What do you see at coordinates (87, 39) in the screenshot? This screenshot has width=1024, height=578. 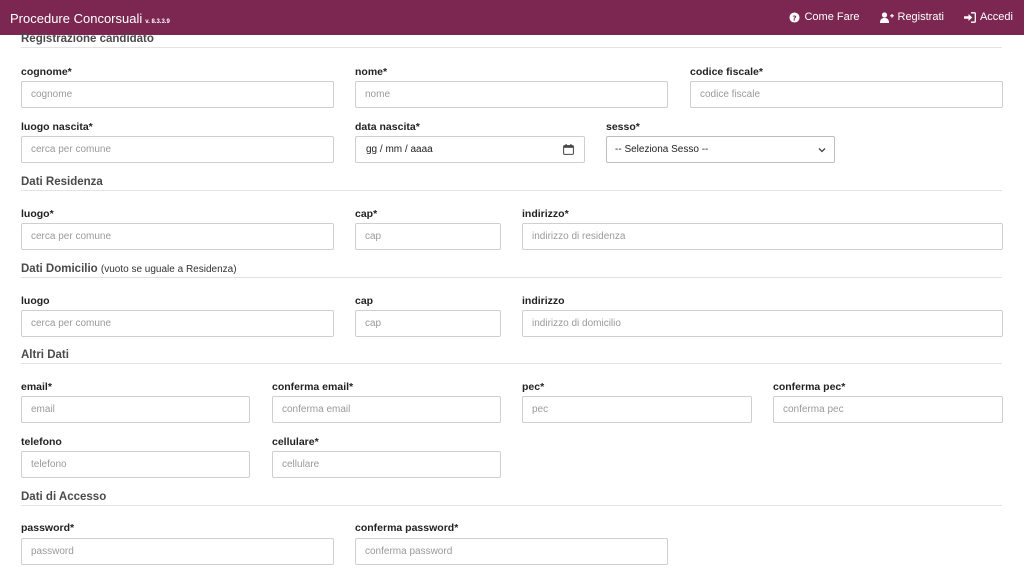 I see `section-title-registrazione: Registrazione candidato` at bounding box center [87, 39].